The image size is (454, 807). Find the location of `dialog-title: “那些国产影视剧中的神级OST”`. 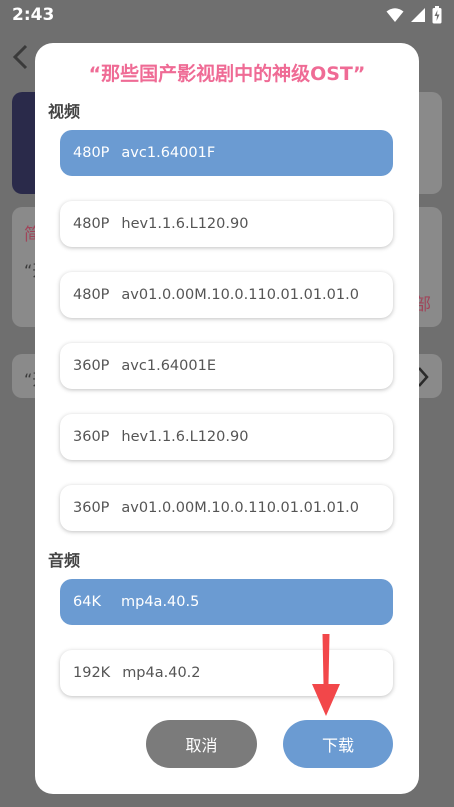

dialog-title: “那些国产影视剧中的神级OST” is located at coordinates (227, 74).